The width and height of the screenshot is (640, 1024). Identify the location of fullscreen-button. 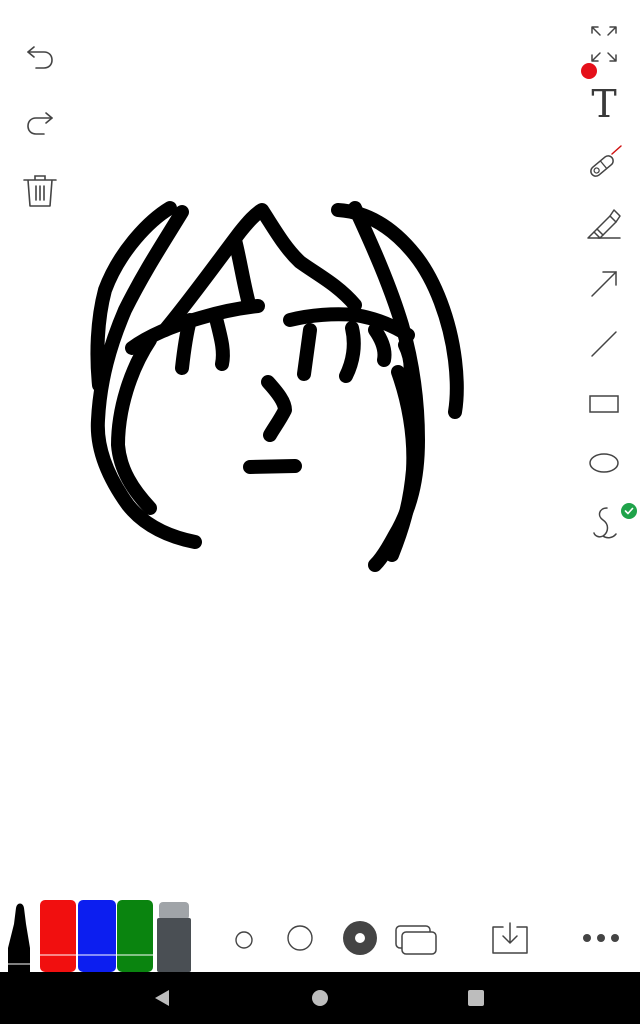
(604, 44).